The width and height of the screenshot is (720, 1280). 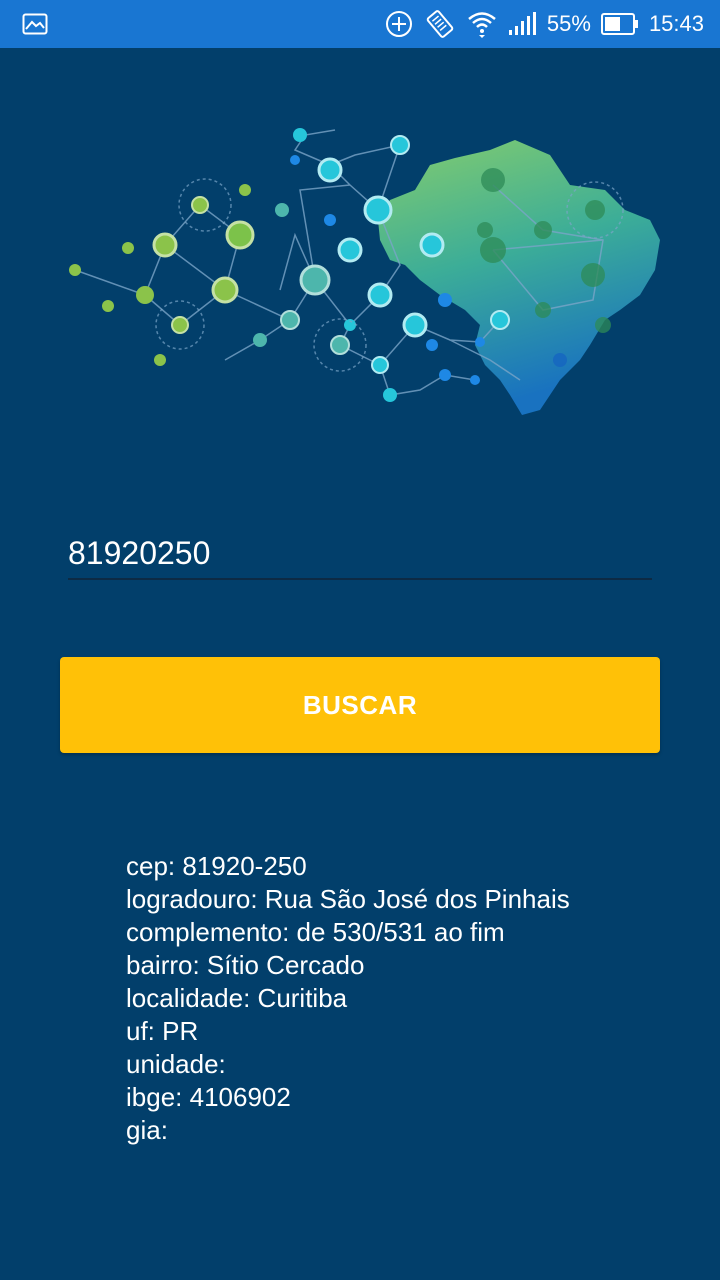 I want to click on result-unidade: unidade:, so click(x=176, y=1064).